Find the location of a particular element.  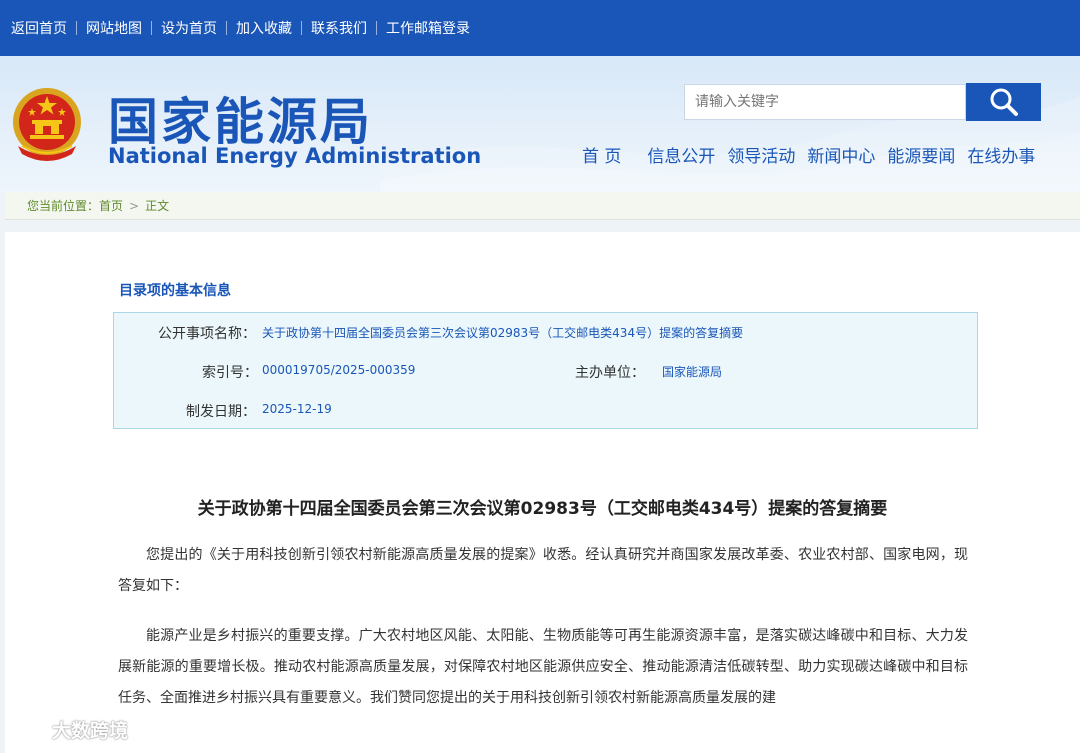

breadcrumb-prefix: 您当前位置： is located at coordinates (63, 206).